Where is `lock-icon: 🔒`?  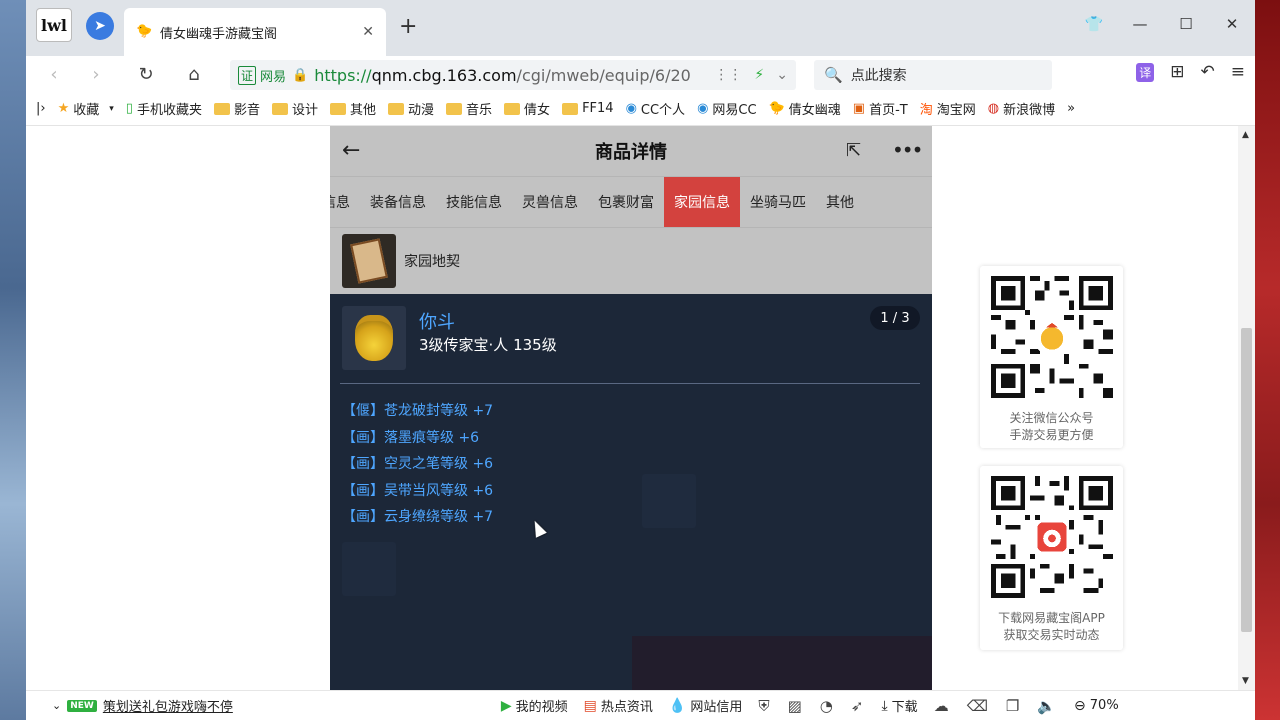 lock-icon: 🔒 is located at coordinates (300, 75).